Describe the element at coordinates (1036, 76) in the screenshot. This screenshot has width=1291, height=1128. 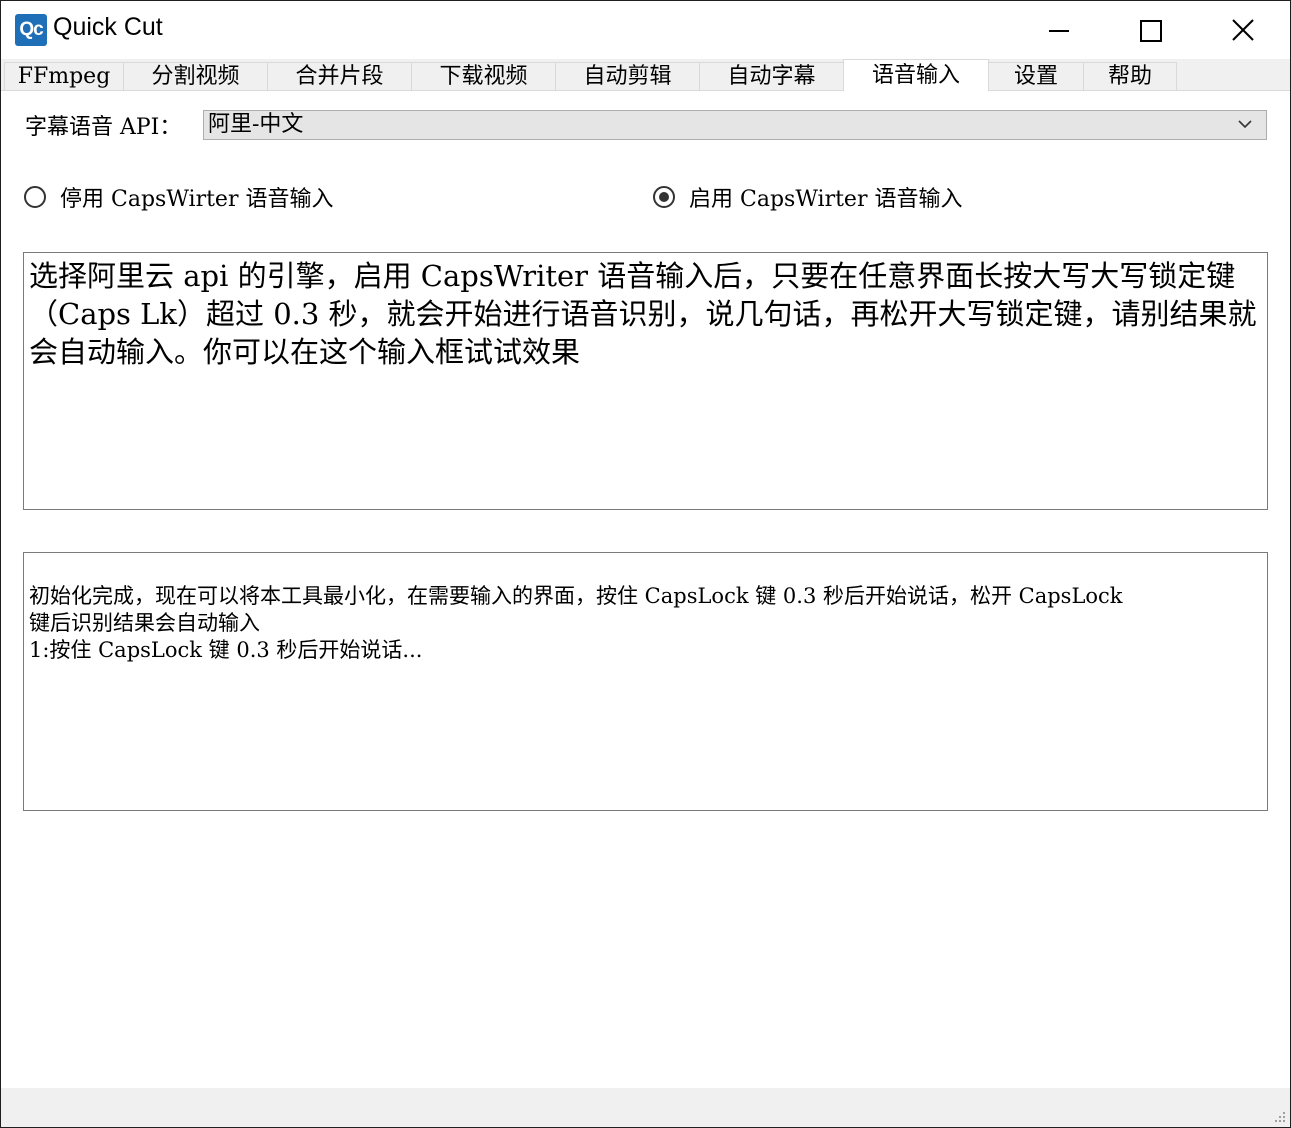
I see `tab-settings: 设置` at that location.